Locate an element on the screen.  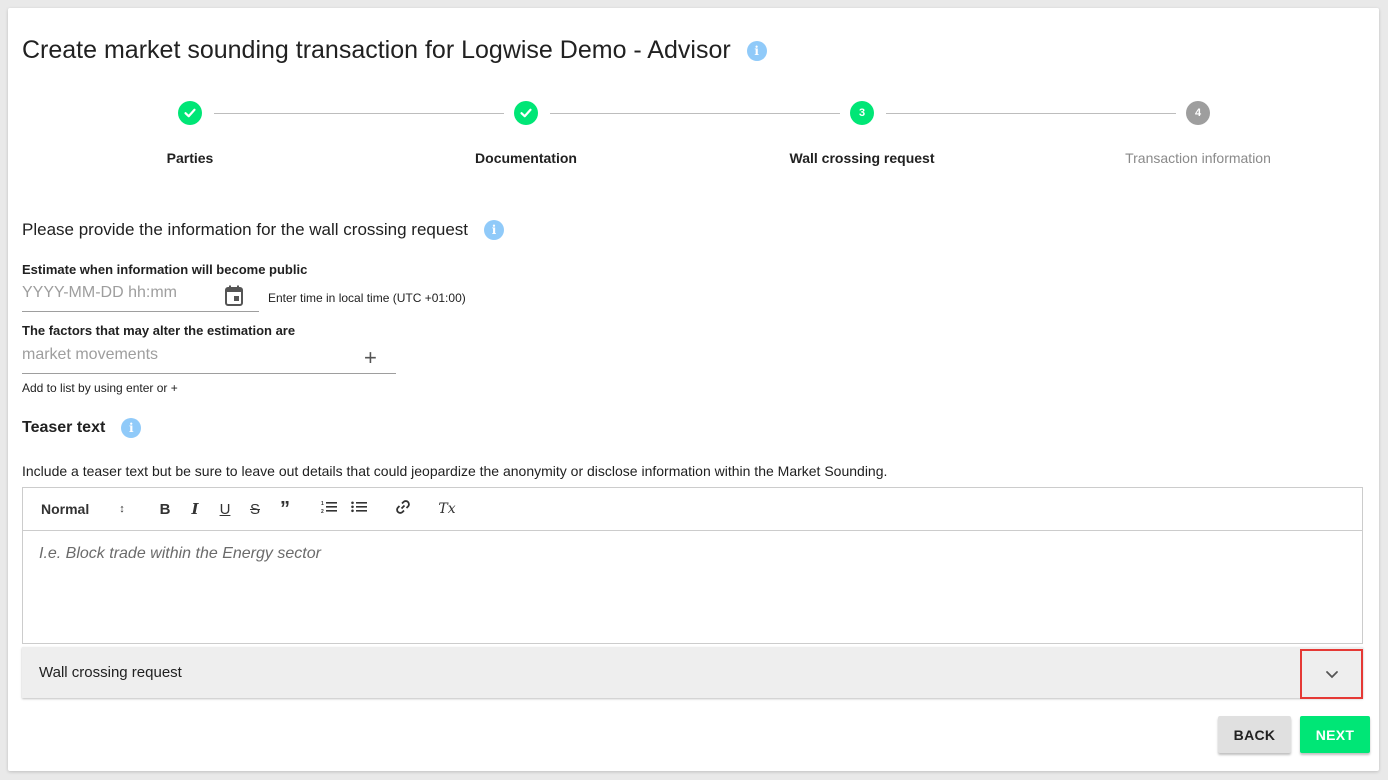
factors-placeholder: market movements is located at coordinates (90, 354).